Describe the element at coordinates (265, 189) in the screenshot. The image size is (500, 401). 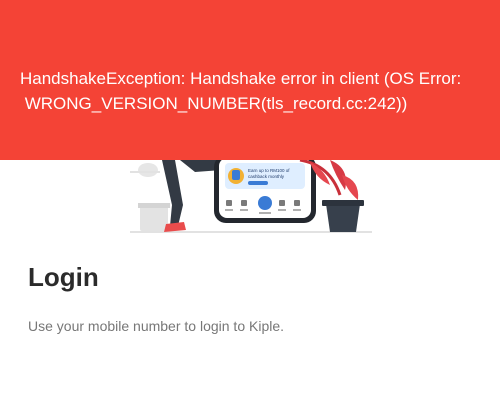
I see `phone-icon: Earn up to RM100 of cashback monthly` at that location.